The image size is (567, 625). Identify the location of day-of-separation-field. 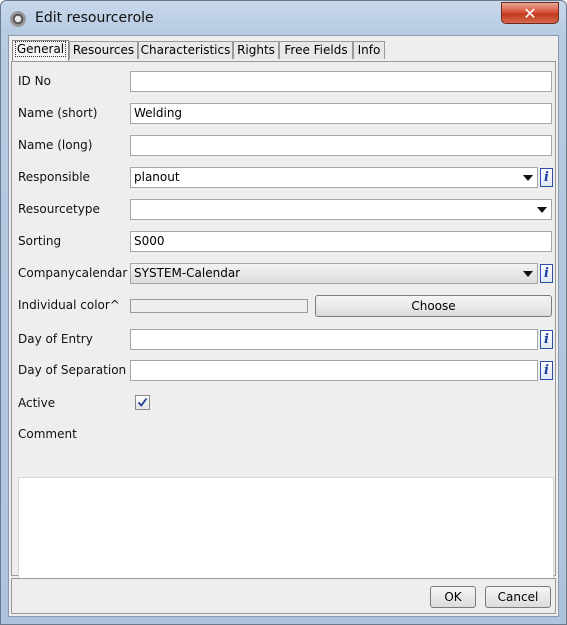
(334, 370).